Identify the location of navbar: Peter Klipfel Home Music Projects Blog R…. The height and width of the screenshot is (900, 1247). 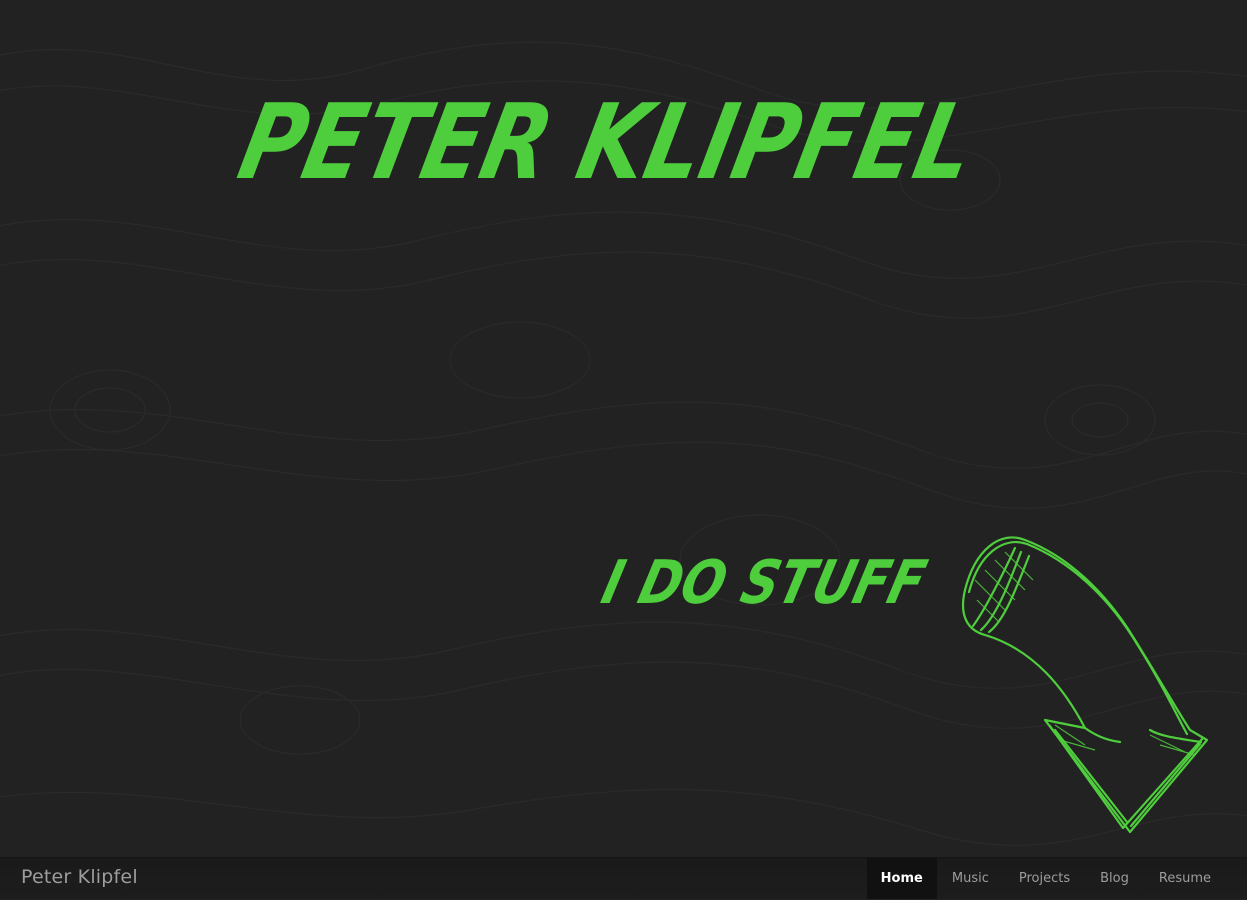
(623, 878).